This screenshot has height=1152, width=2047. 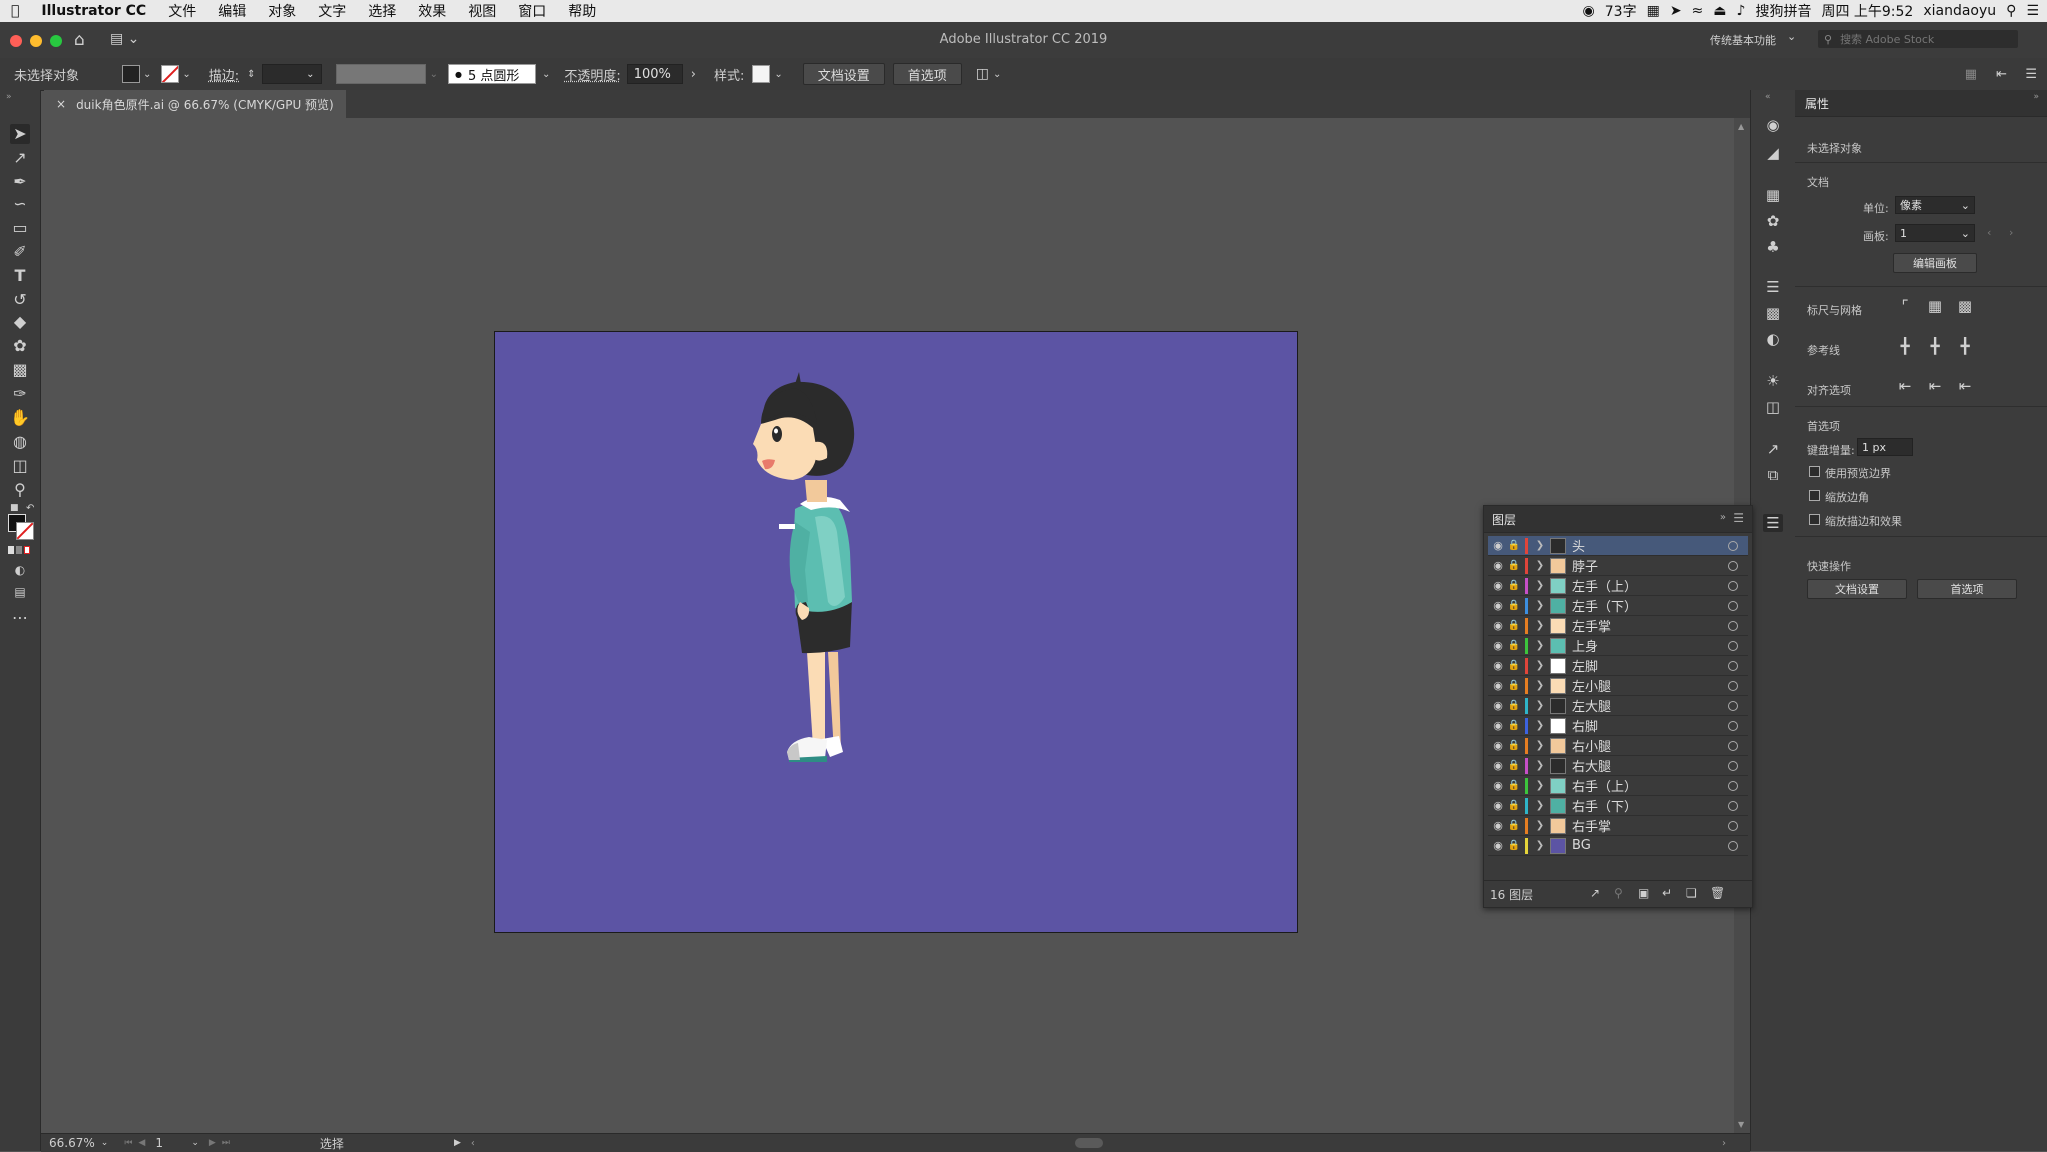 I want to click on last-artboard-icon: ⏭, so click(x=226, y=1143).